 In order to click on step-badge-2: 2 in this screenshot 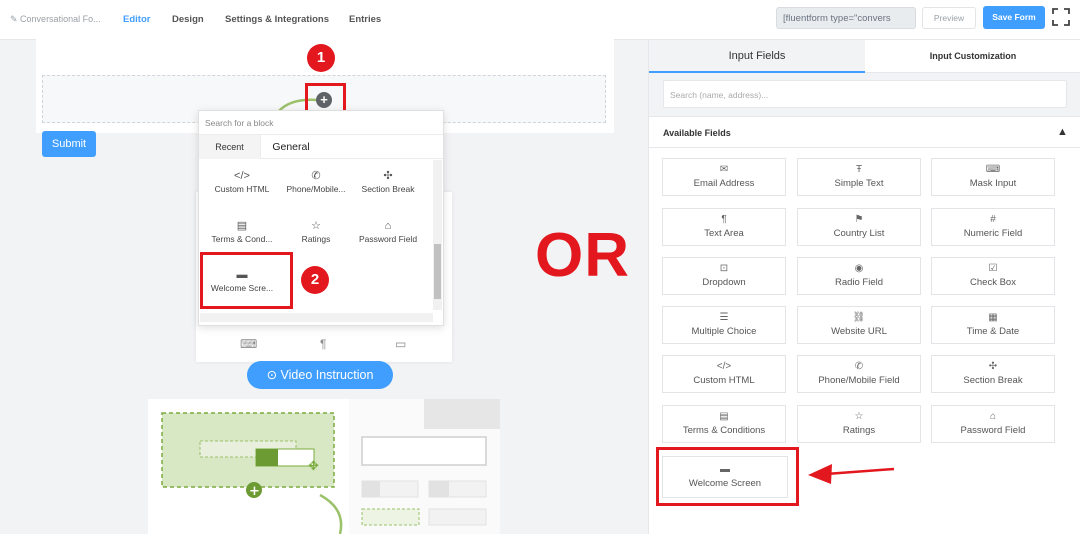, I will do `click(315, 280)`.